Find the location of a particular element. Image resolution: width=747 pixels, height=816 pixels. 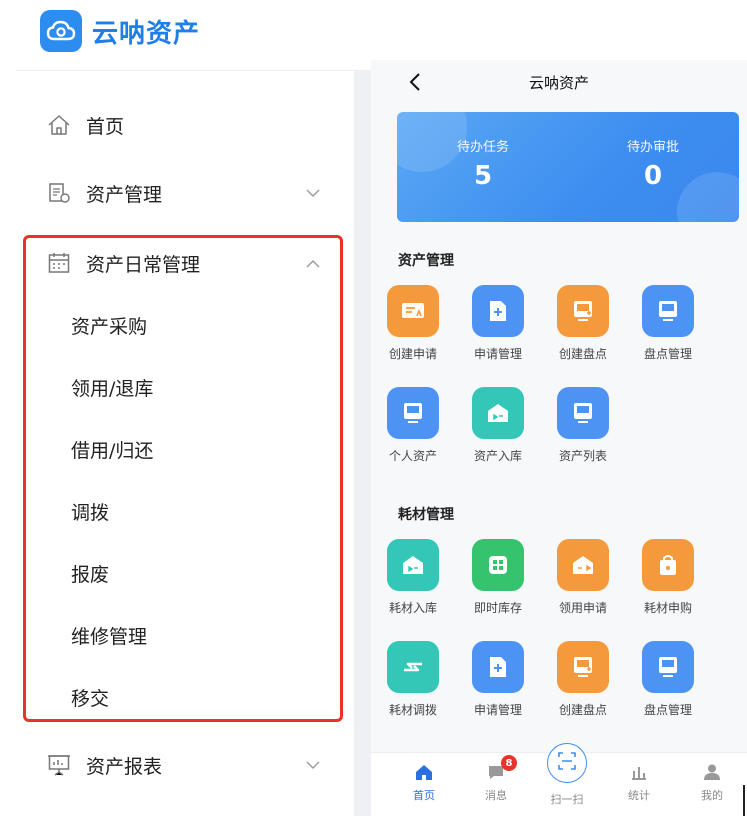

sidebar-item-label: 资产管理 is located at coordinates (124, 194).